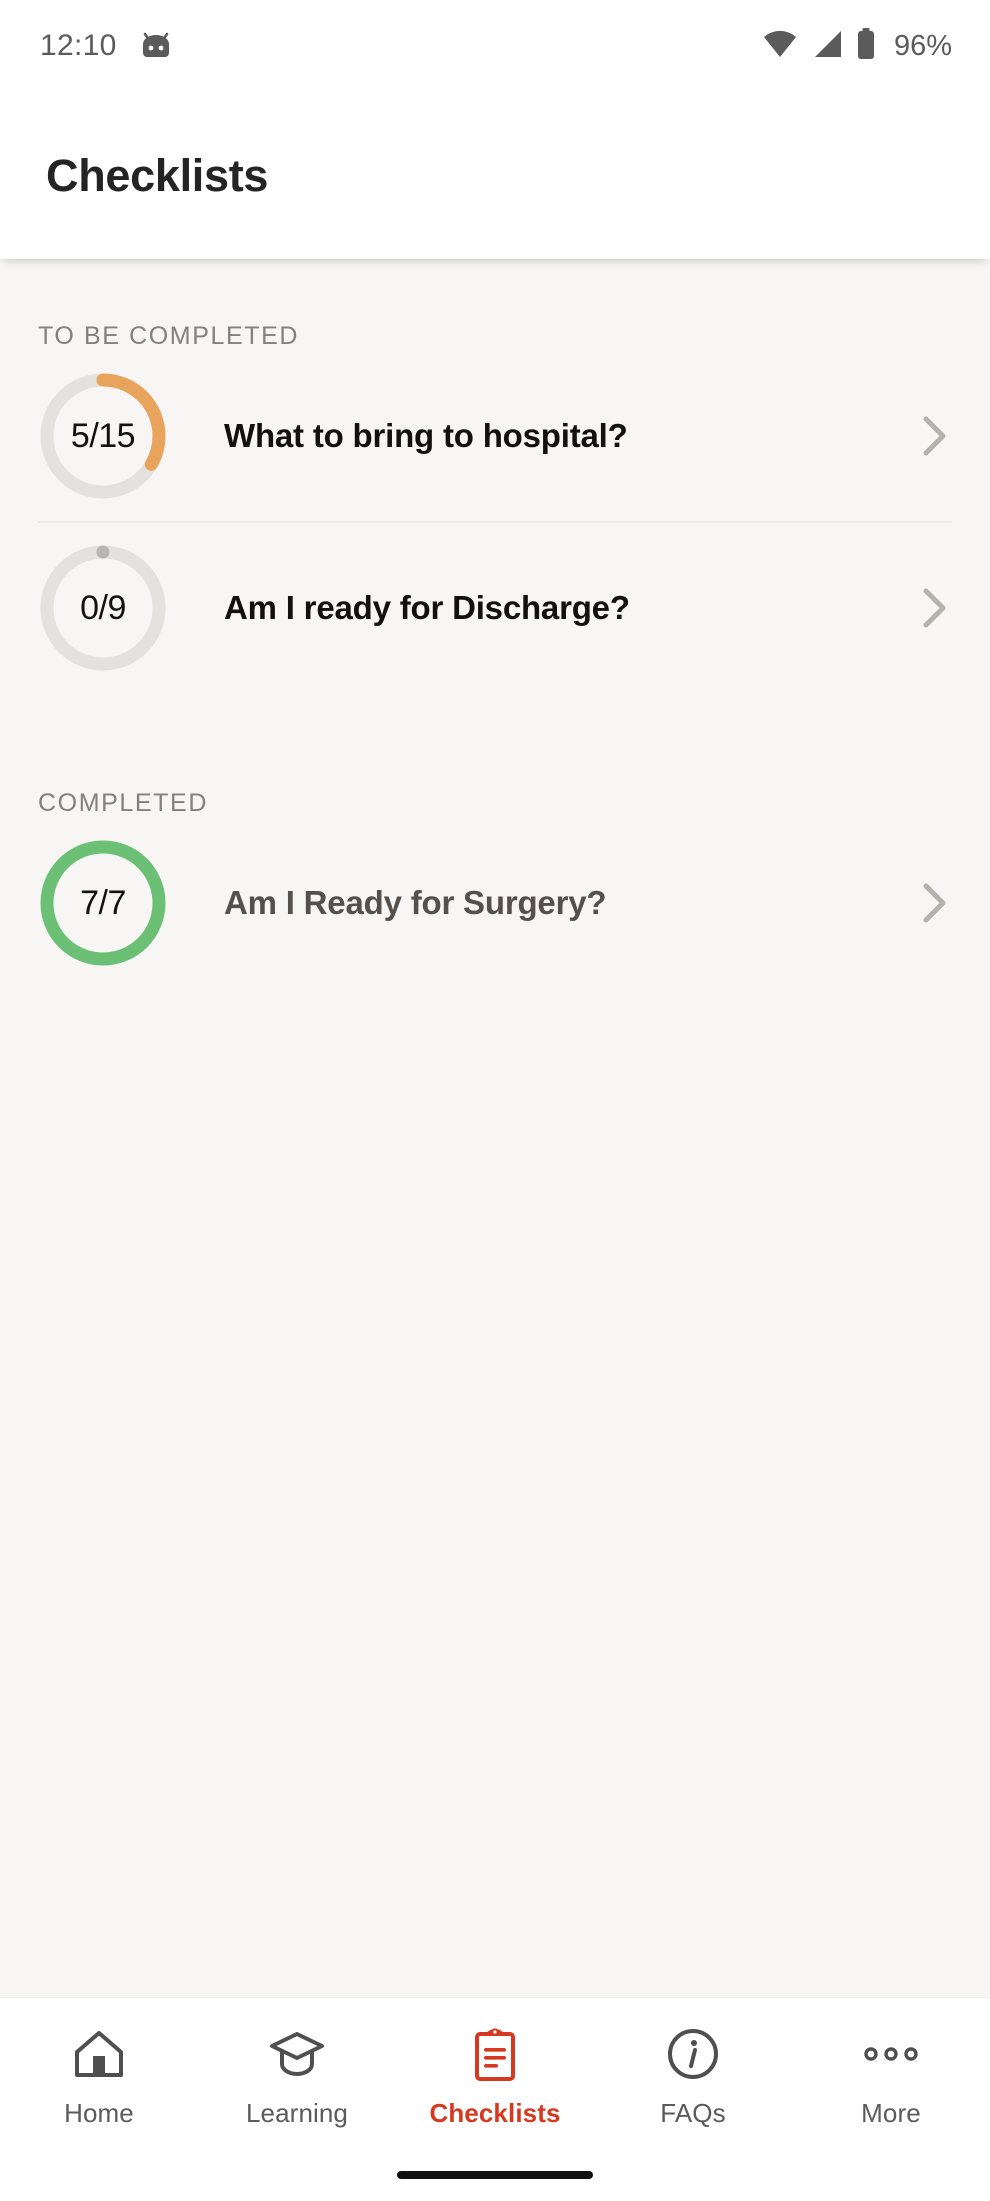  I want to click on checklist-item-what-to-bring: 5/15 What to bring to hospital?, so click(495, 436).